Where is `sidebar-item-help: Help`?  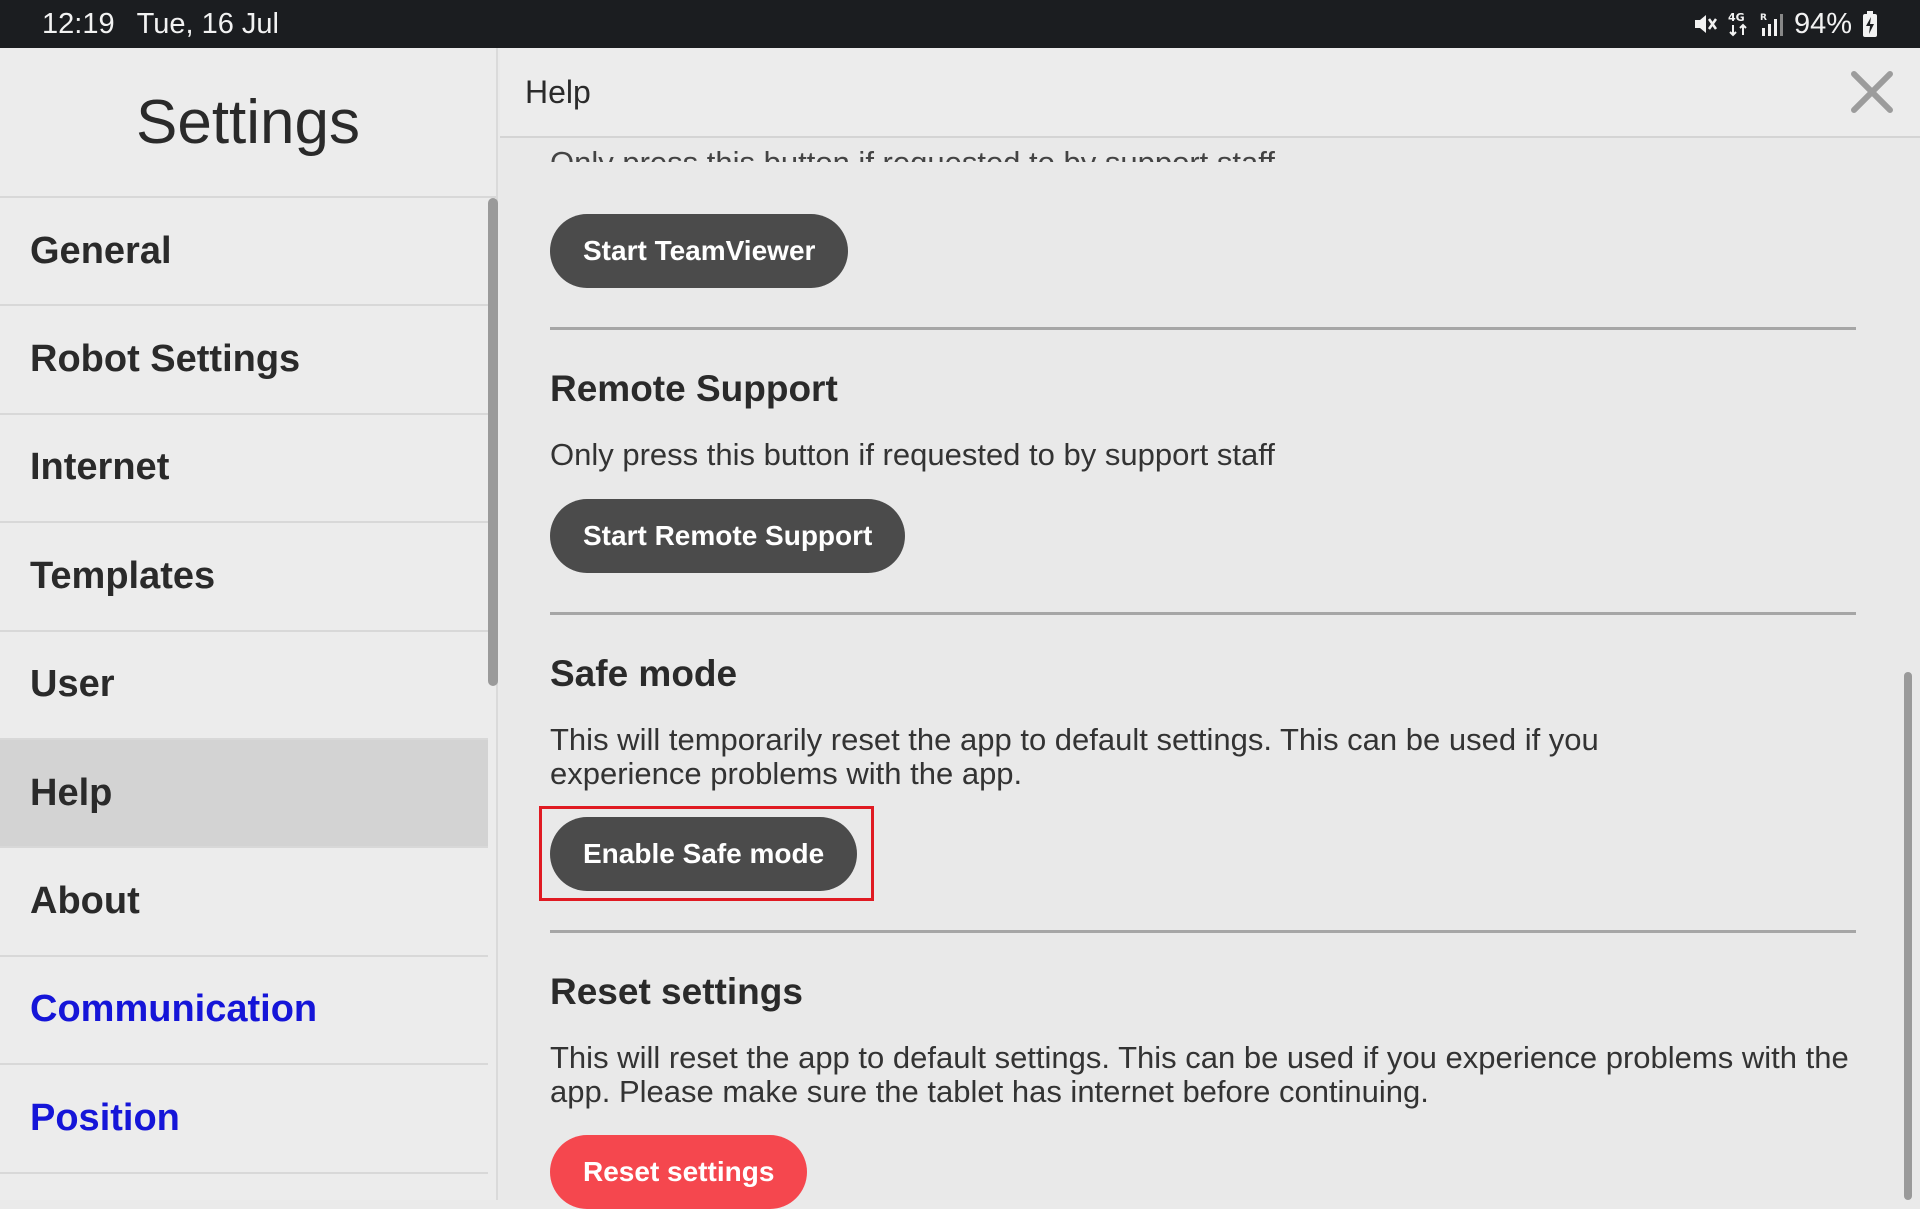 sidebar-item-help: Help is located at coordinates (244, 794).